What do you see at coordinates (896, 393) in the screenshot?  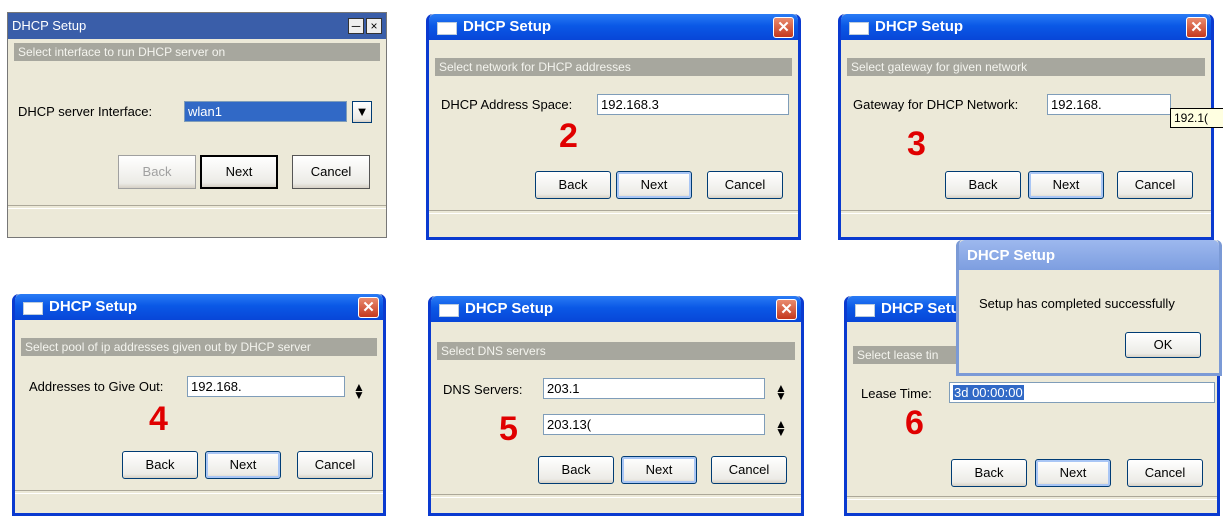 I see `lease-time-label: Lease Time:` at bounding box center [896, 393].